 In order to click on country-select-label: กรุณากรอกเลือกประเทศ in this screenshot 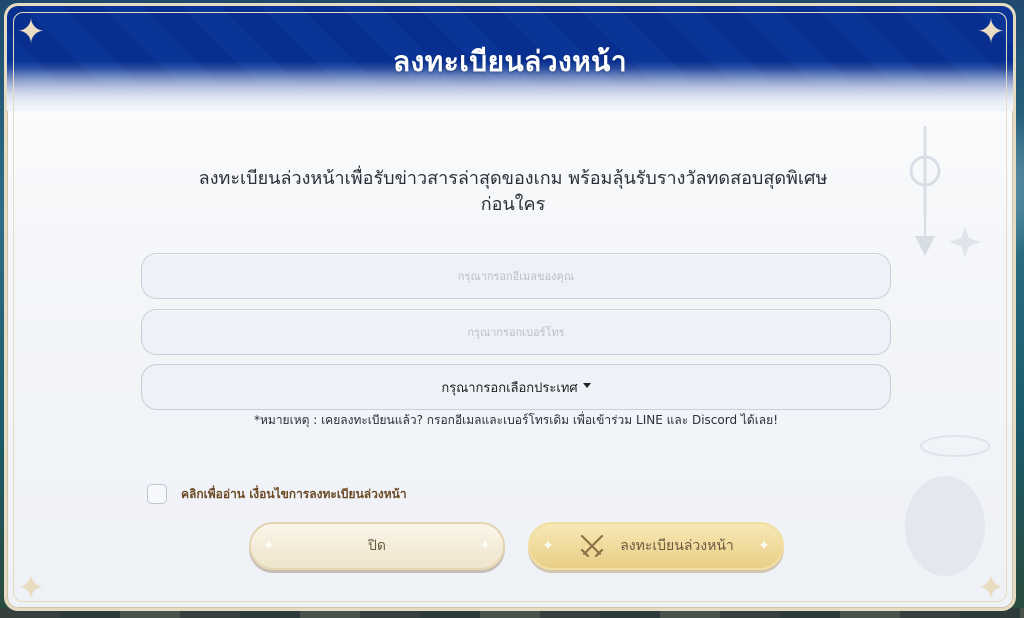, I will do `click(509, 388)`.